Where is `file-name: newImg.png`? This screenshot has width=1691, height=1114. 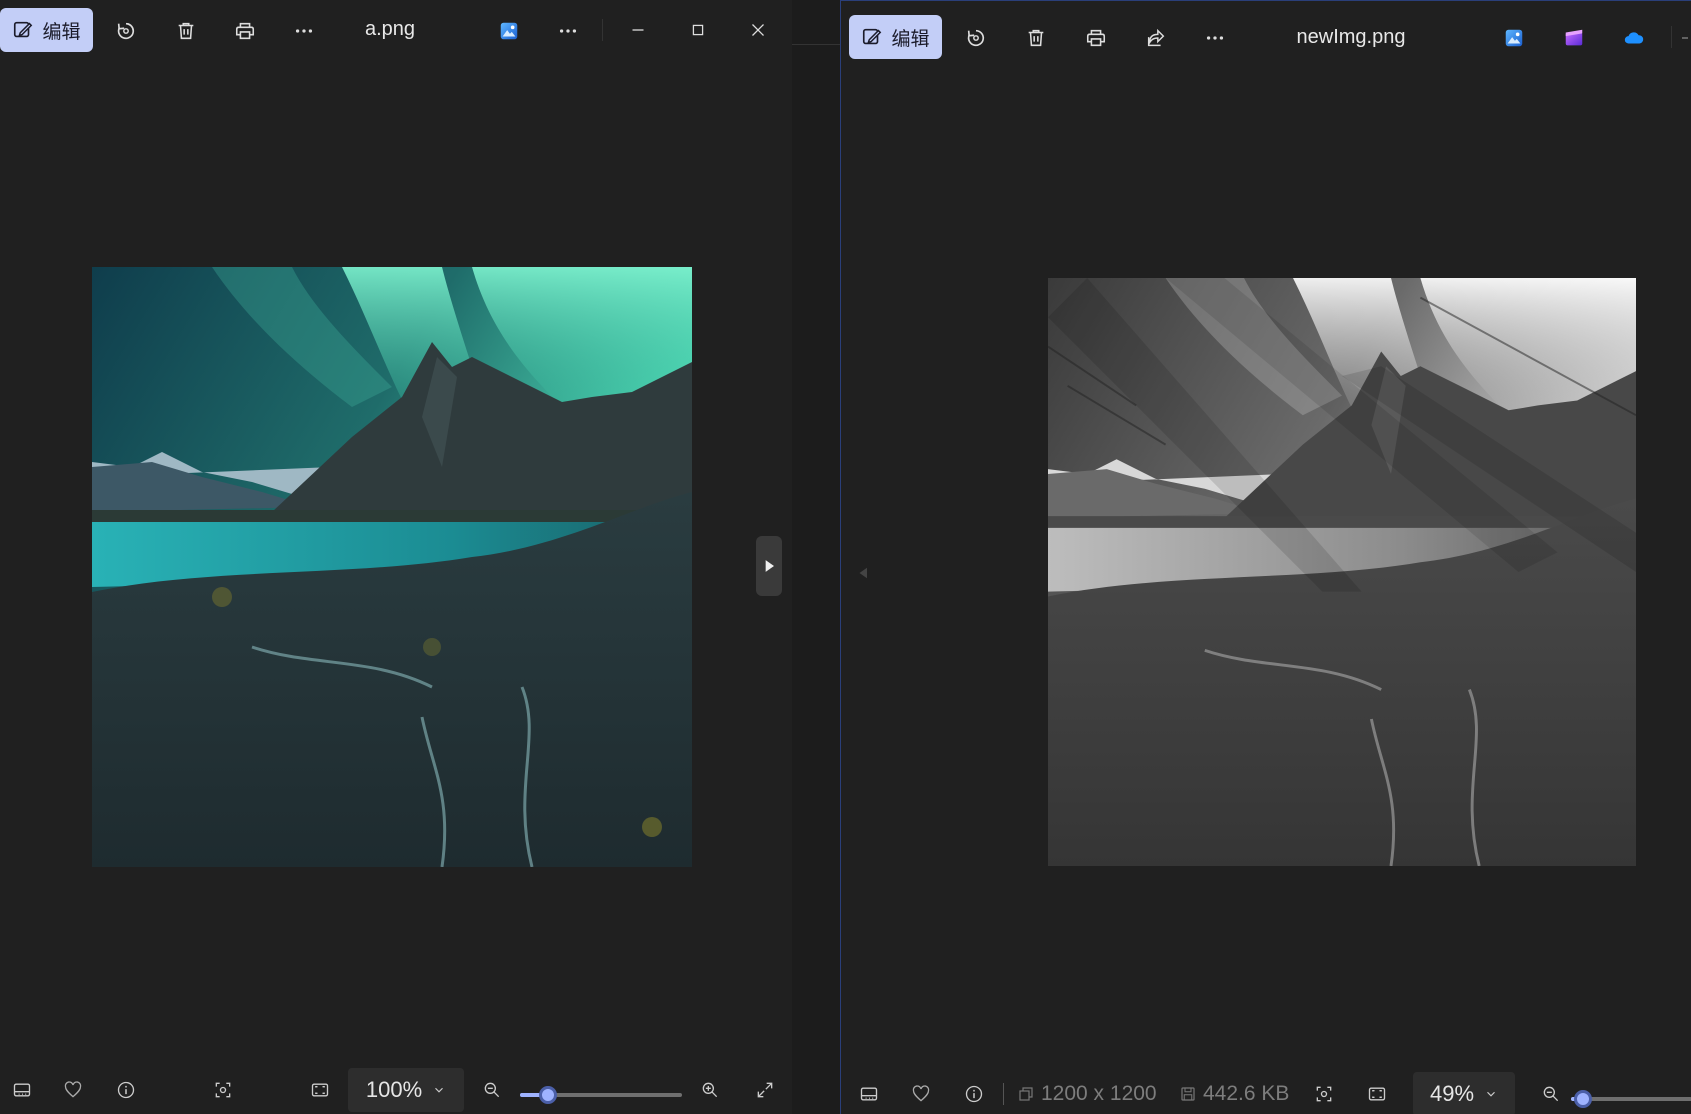 file-name: newImg.png is located at coordinates (1351, 37).